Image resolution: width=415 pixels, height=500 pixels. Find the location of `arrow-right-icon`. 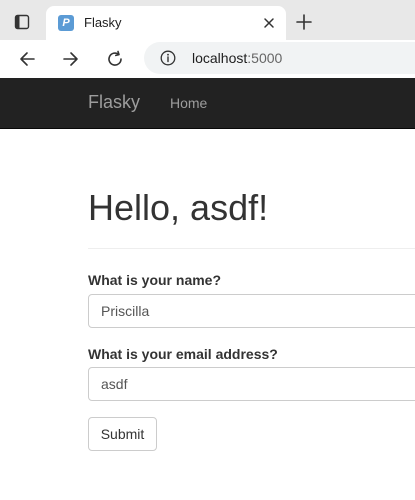

arrow-right-icon is located at coordinates (71, 59).